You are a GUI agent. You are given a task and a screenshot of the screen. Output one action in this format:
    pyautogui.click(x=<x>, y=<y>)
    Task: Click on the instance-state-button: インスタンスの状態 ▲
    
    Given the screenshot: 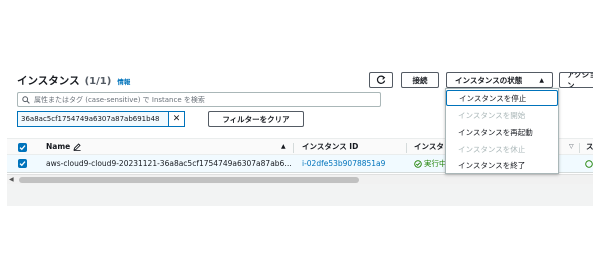 What is the action you would take?
    pyautogui.click(x=499, y=80)
    